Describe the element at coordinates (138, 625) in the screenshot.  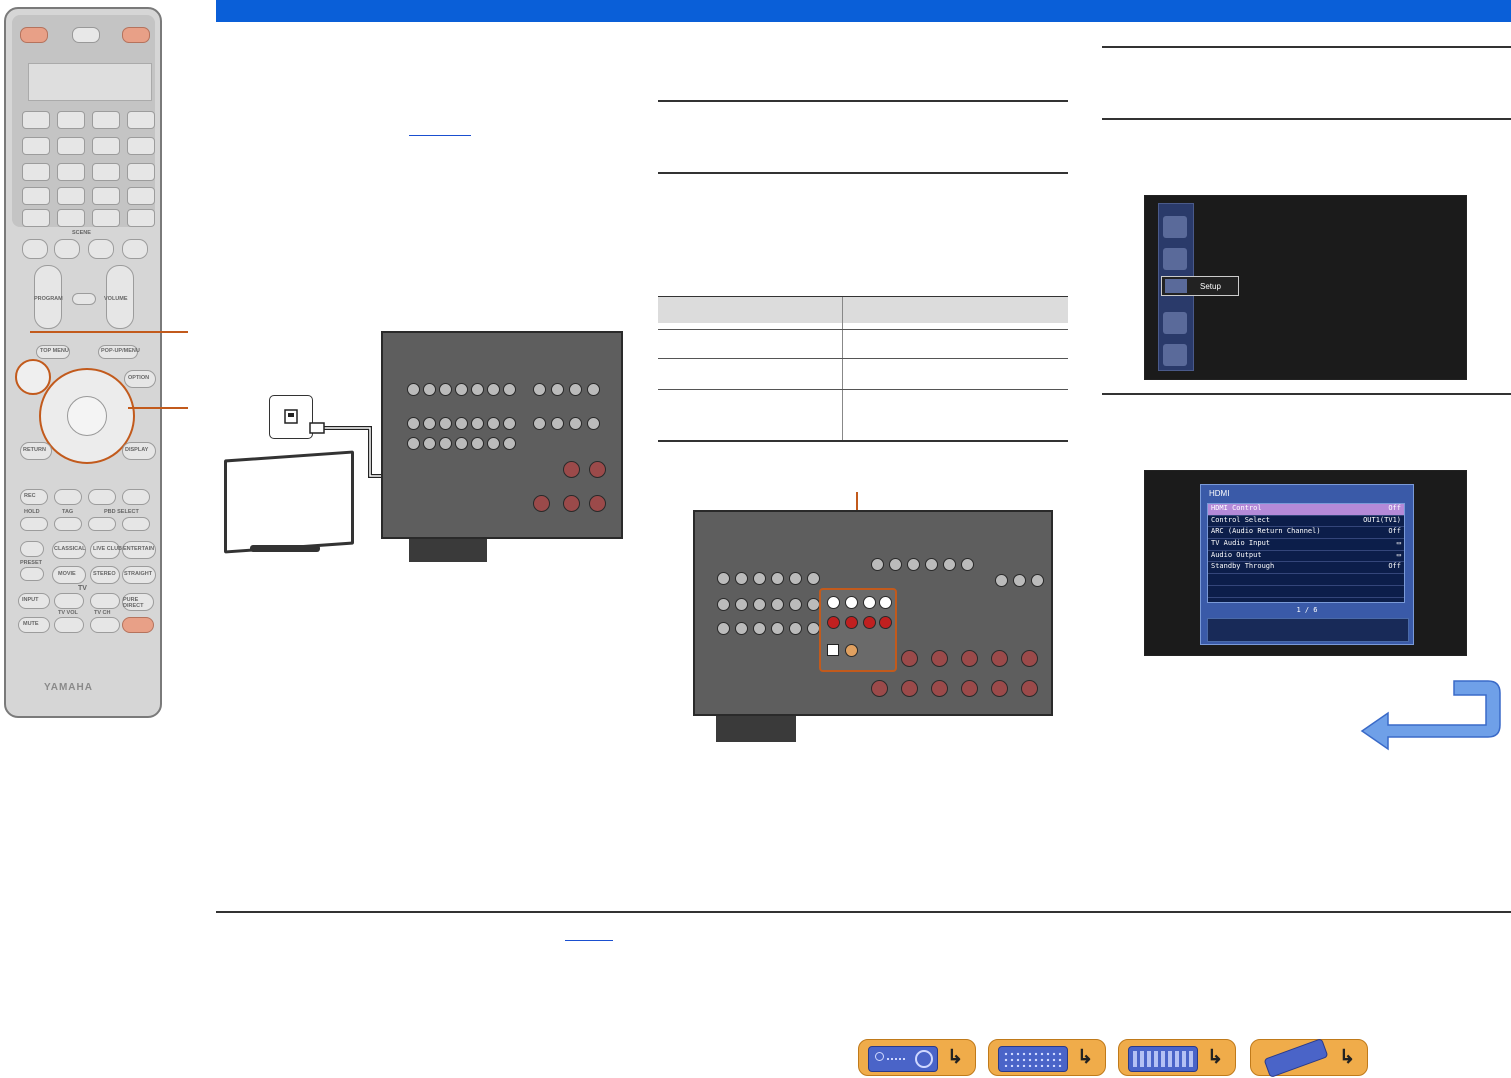
I see `tv-power-button` at that location.